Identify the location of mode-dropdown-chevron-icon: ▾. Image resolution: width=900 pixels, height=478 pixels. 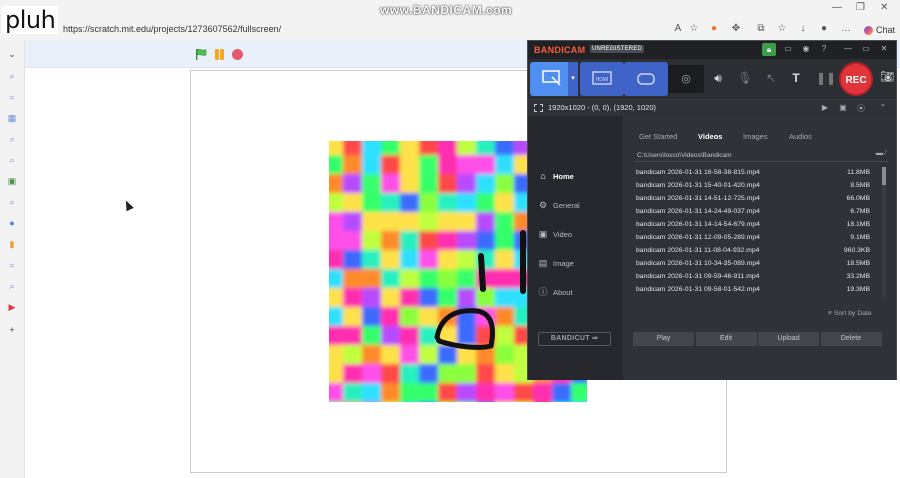
(573, 79).